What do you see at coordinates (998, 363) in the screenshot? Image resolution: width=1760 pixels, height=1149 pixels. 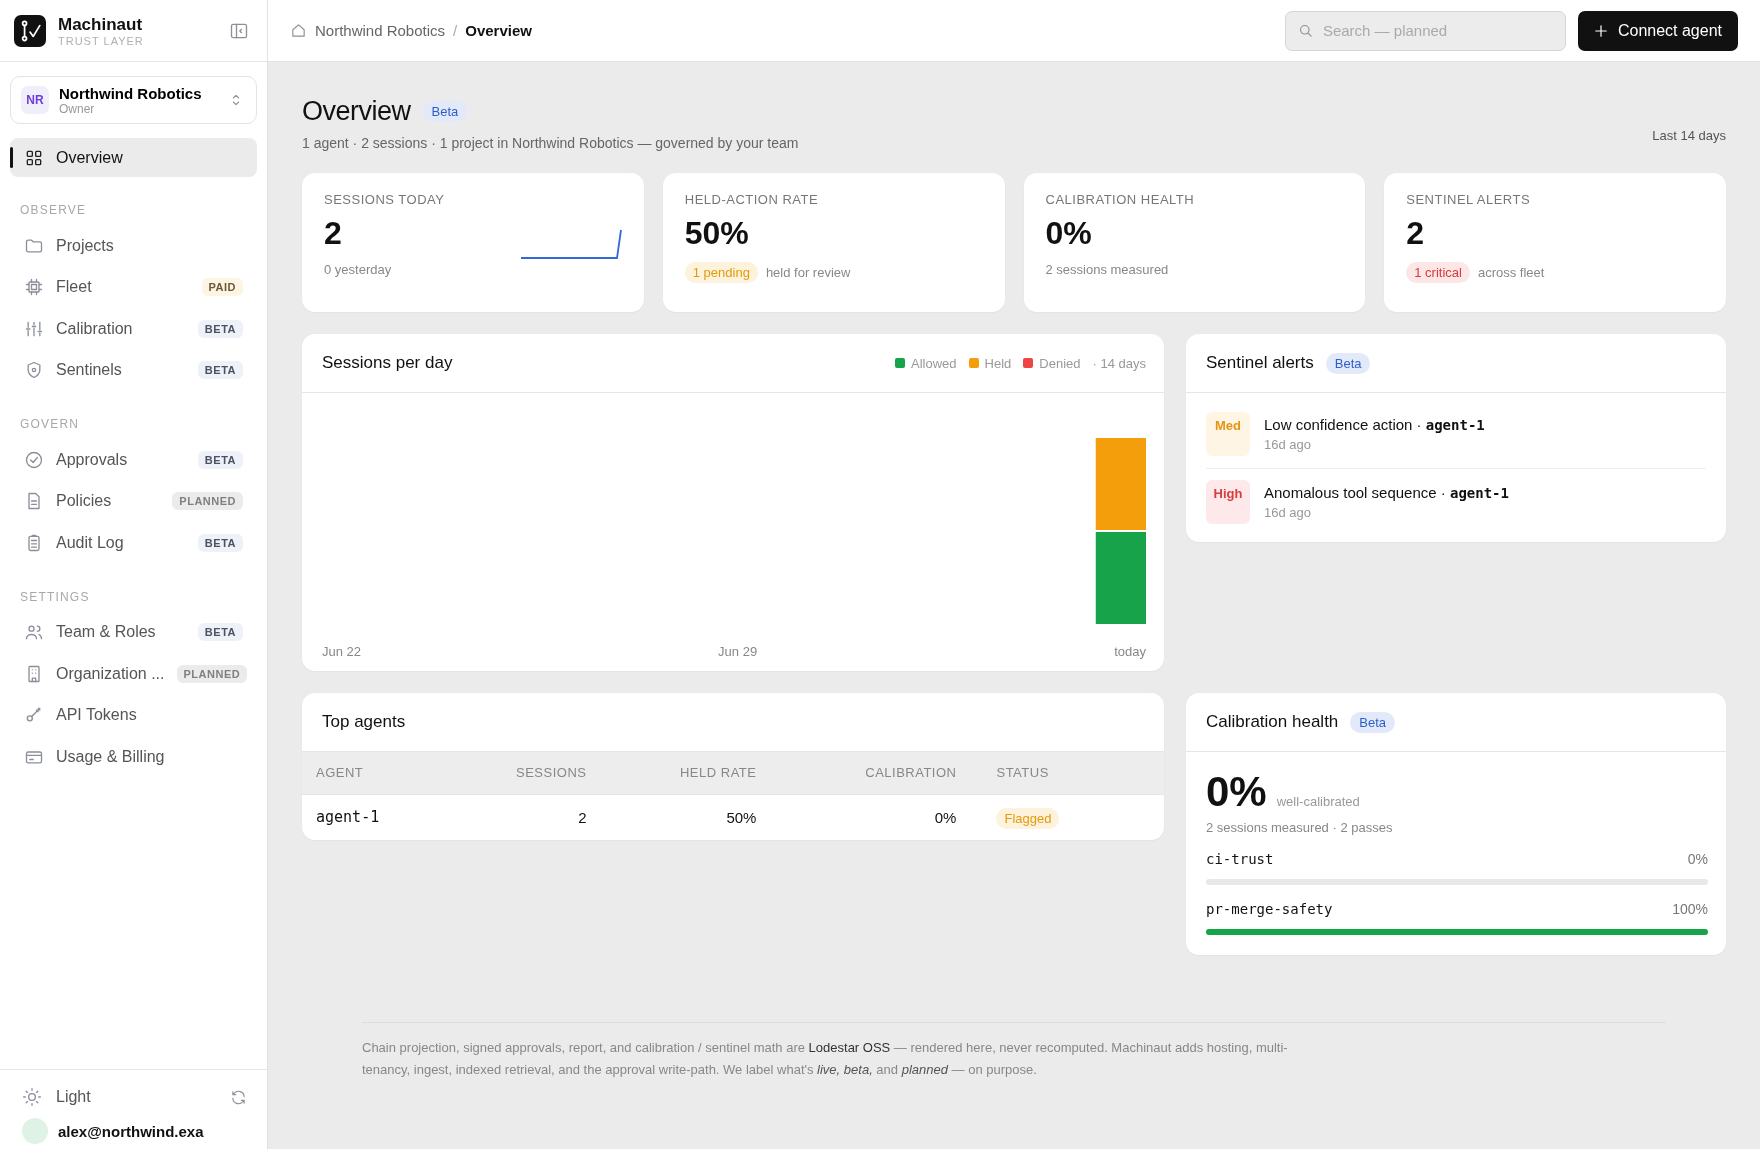 I see `legend-label: Held` at bounding box center [998, 363].